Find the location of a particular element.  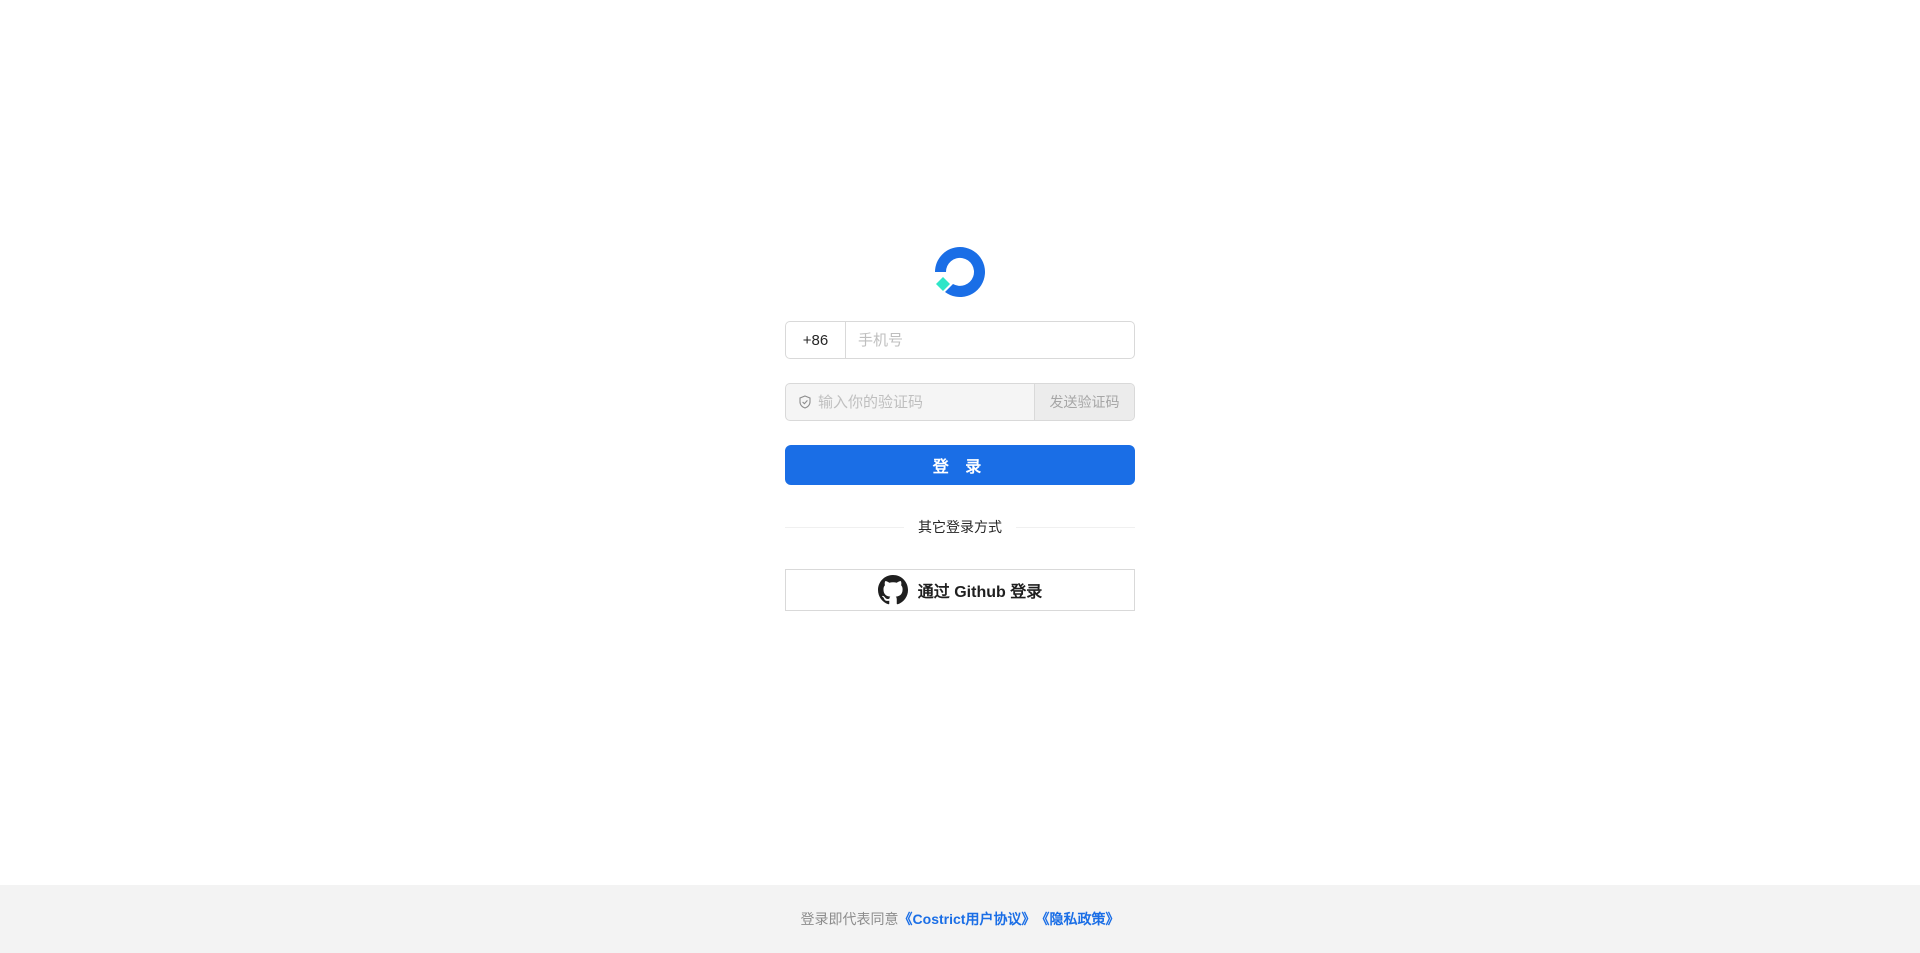

github-login-button: 通过 Github 登录 is located at coordinates (960, 590).